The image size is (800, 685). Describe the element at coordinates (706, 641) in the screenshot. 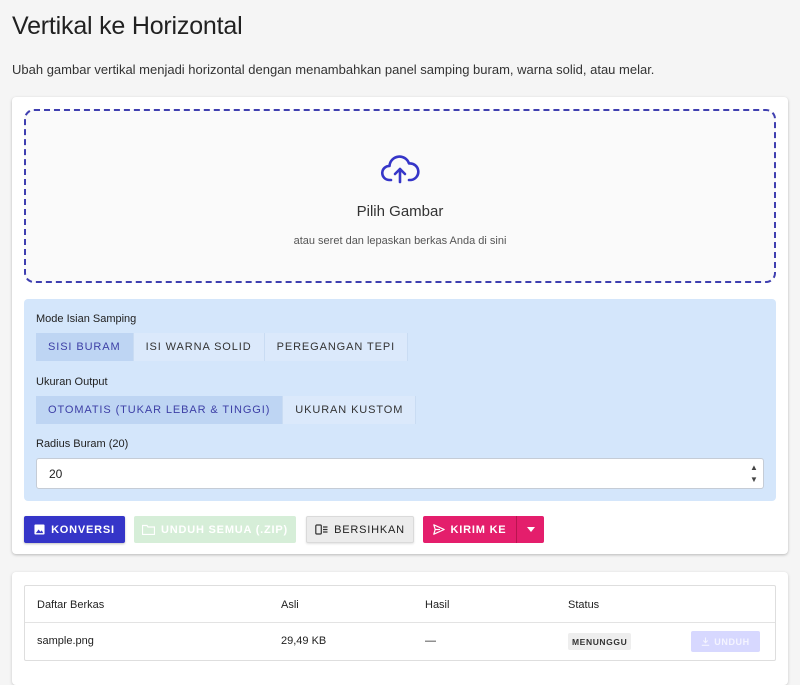

I see `download-icon` at that location.